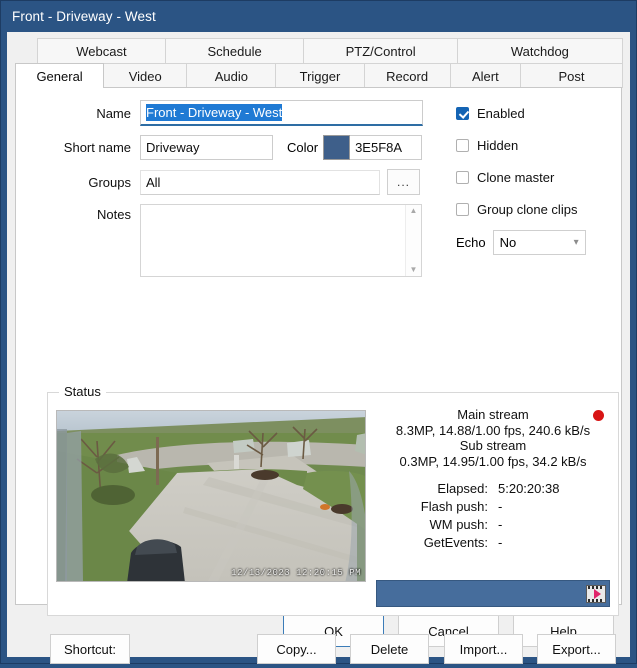 The image size is (637, 668). Describe the element at coordinates (78, 182) in the screenshot. I see `groups-label: Groups` at that location.